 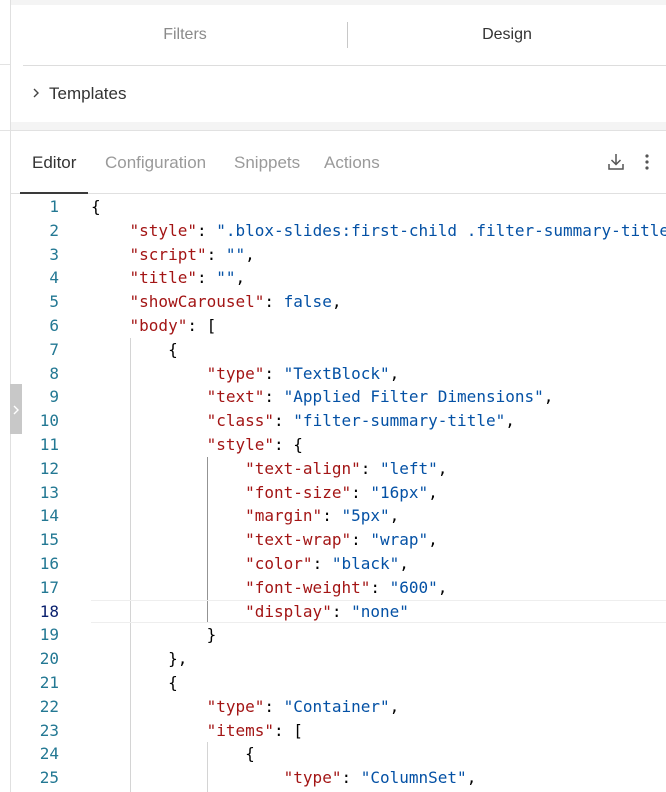 What do you see at coordinates (308, 587) in the screenshot?
I see `json-key: "font-weight"` at bounding box center [308, 587].